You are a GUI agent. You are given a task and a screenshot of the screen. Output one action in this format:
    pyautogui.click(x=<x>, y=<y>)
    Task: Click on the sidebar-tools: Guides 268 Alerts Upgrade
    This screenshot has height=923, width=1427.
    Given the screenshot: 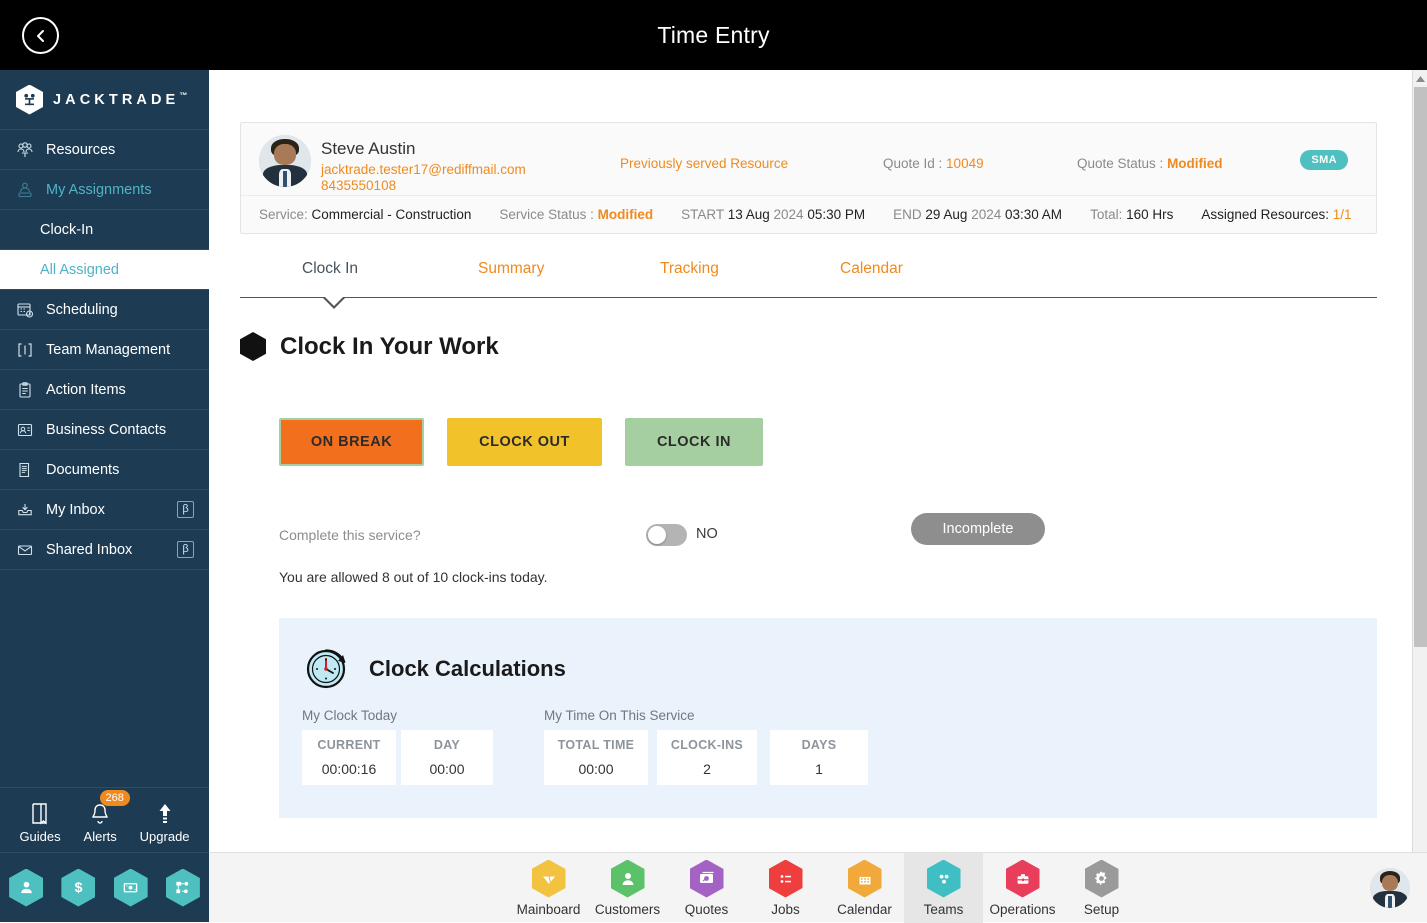 What is the action you would take?
    pyautogui.click(x=104, y=819)
    